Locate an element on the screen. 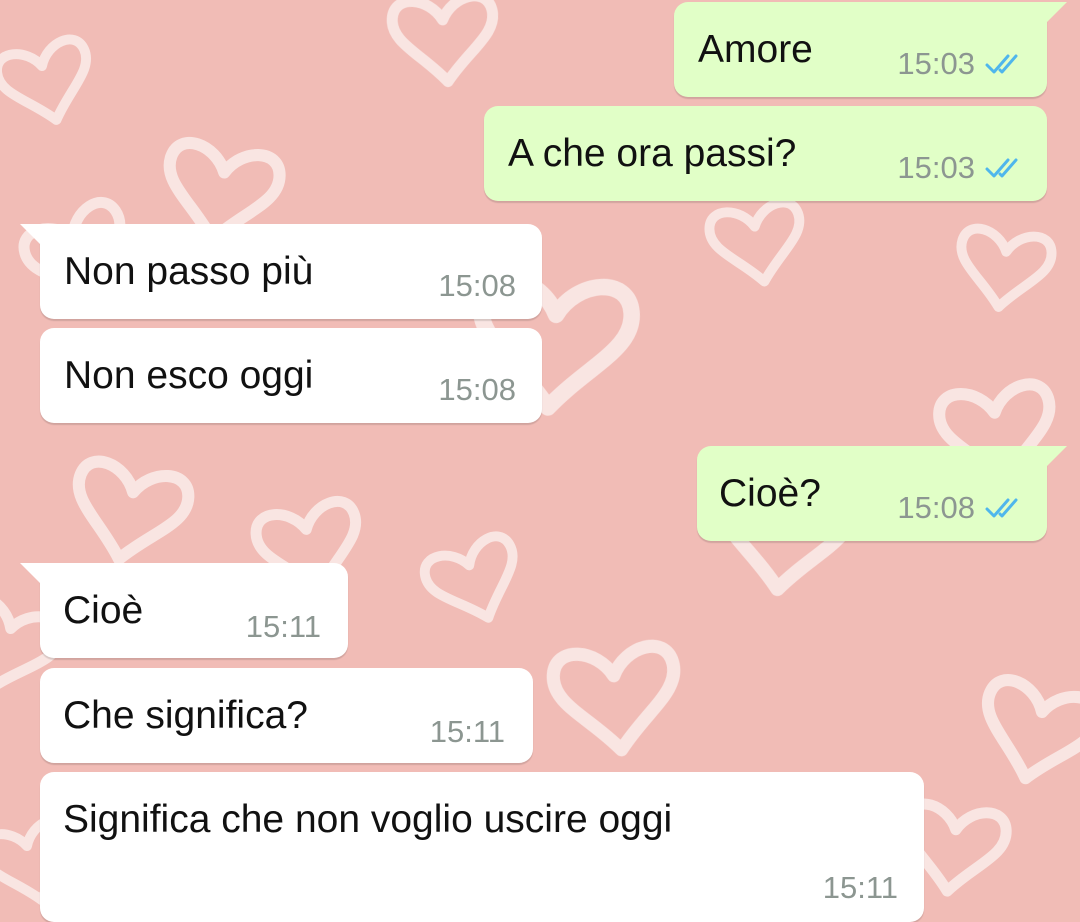 This screenshot has height=922, width=1080. incoming-message: Che significa? 15:11 is located at coordinates (286, 715).